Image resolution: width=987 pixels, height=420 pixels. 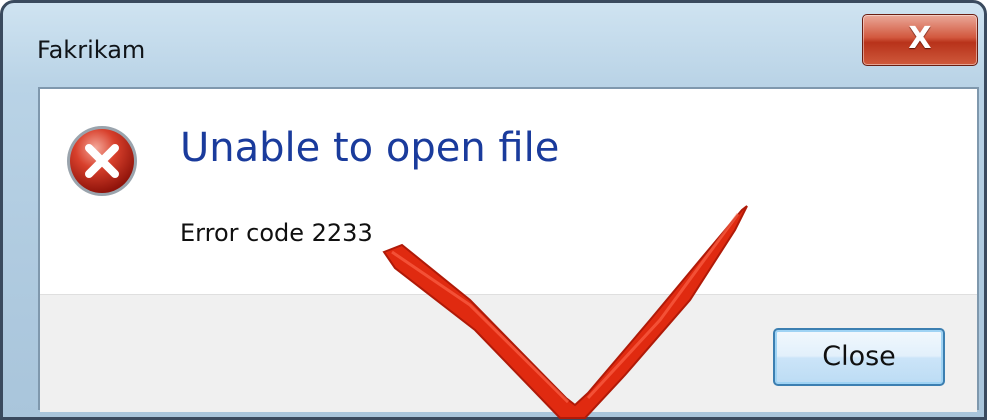 I want to click on window-close-button: X, so click(x=920, y=40).